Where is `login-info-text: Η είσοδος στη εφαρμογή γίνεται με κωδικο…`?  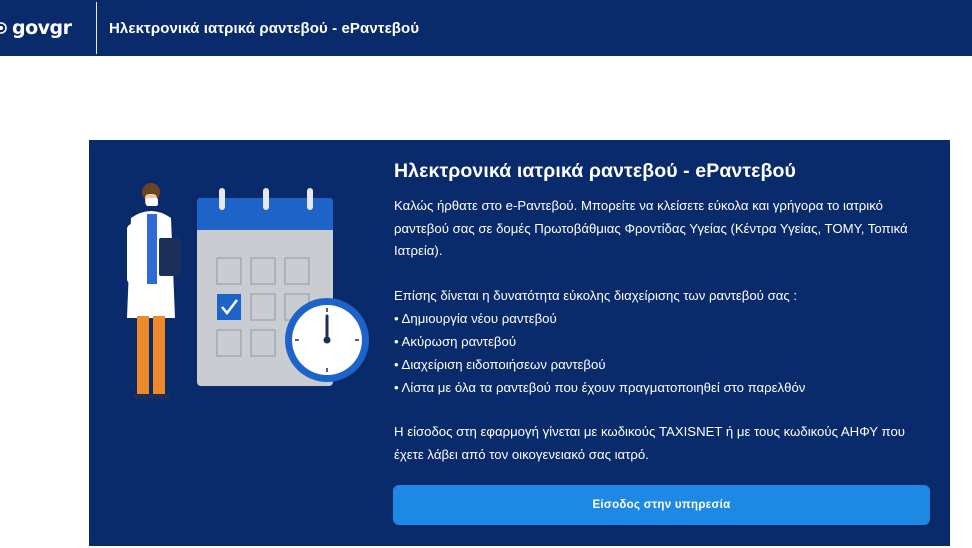 login-info-text: Η είσοδος στη εφαρμογή γίνεται με κωδικο… is located at coordinates (649, 443).